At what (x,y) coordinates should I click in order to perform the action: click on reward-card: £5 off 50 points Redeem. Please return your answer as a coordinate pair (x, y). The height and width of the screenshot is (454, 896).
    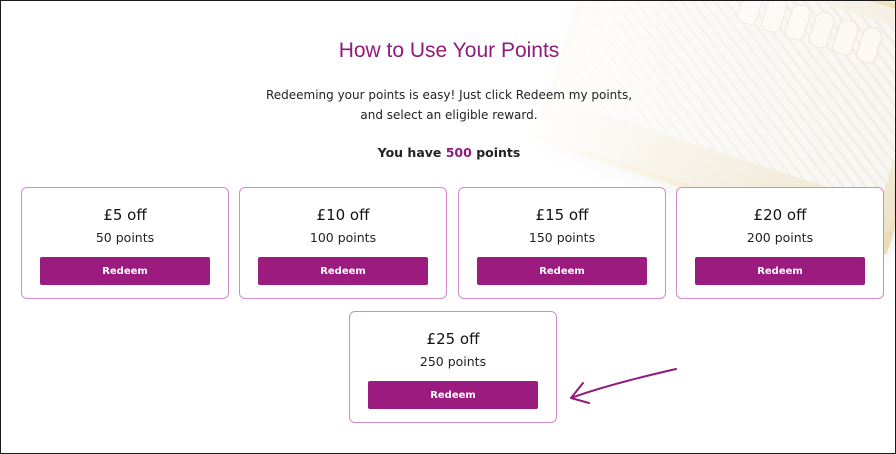
    Looking at the image, I should click on (125, 243).